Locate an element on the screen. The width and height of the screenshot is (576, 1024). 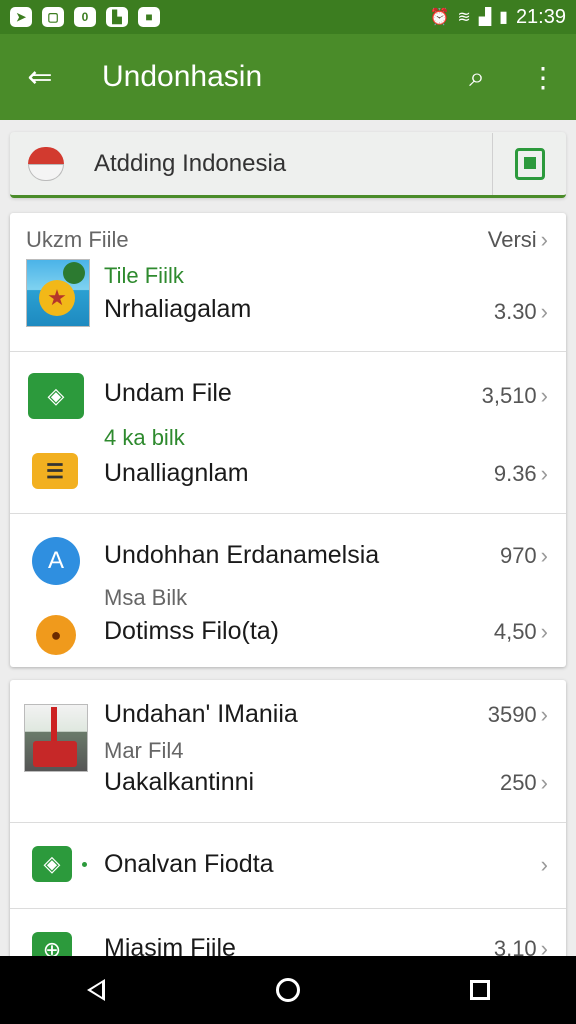
item-title-value: 970 › is located at coordinates (523, 555).